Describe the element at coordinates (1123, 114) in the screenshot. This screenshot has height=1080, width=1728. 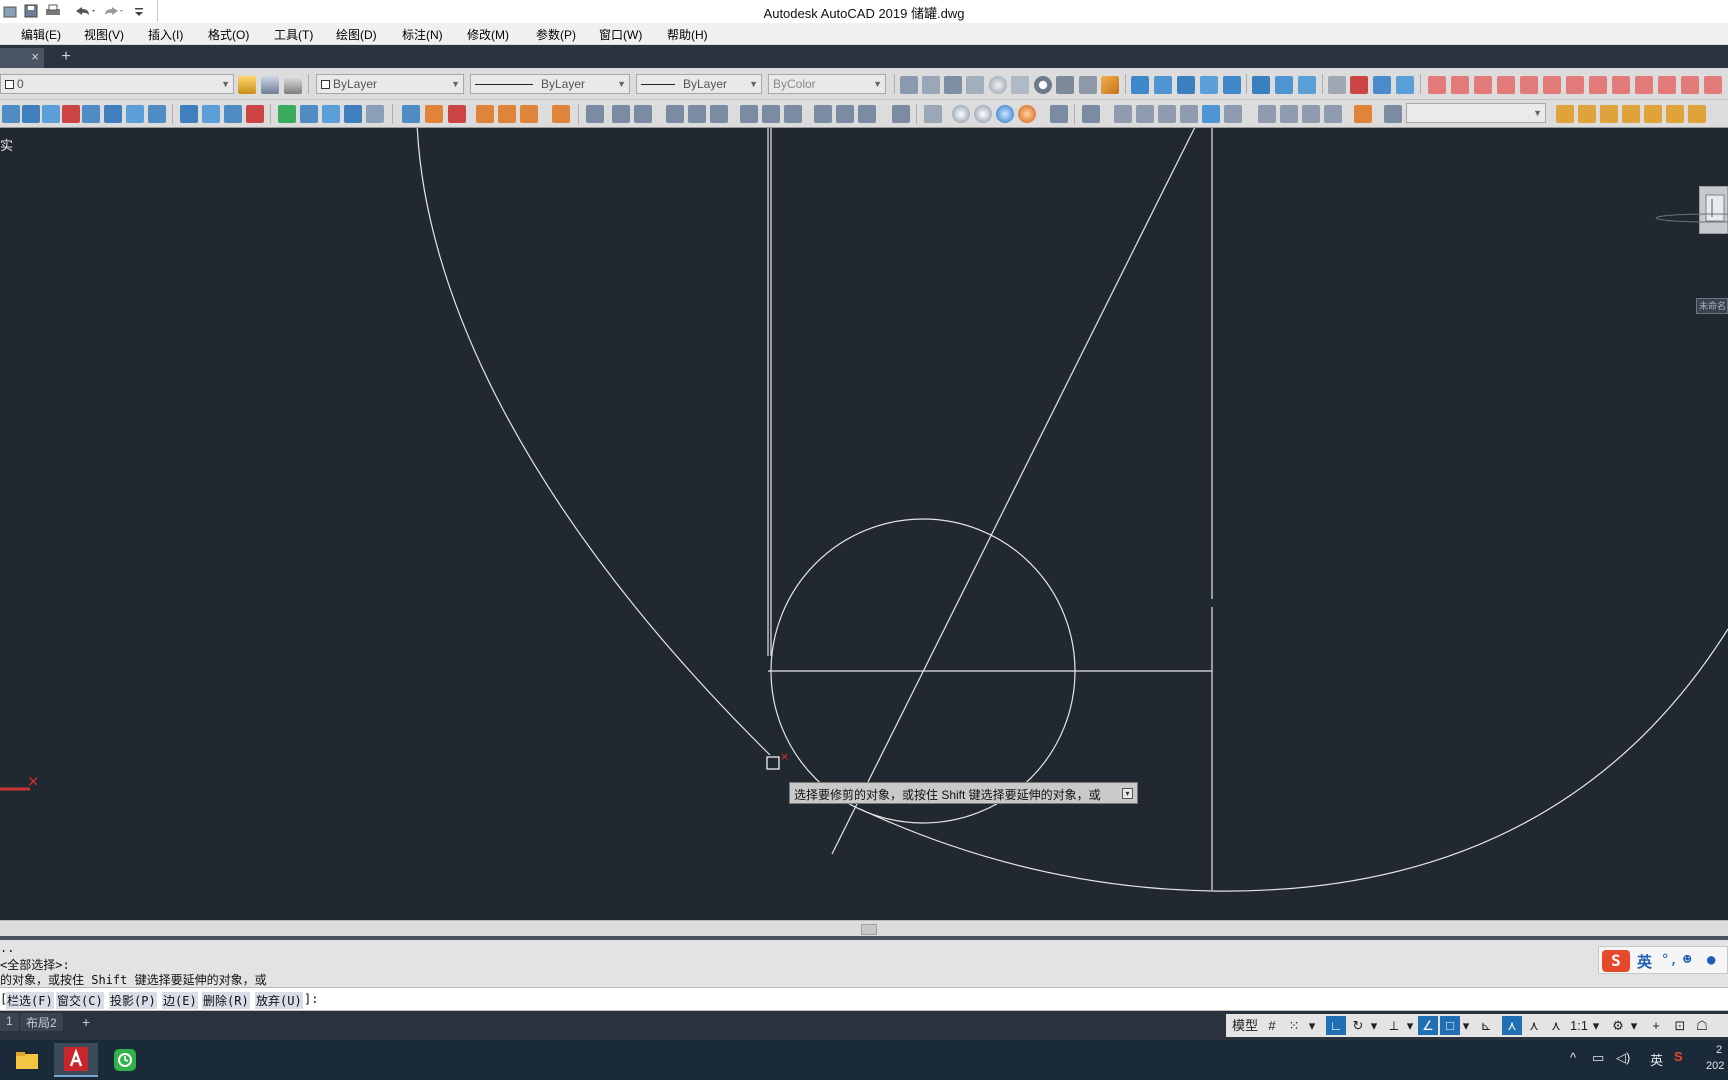
I see `top-view-icon` at that location.